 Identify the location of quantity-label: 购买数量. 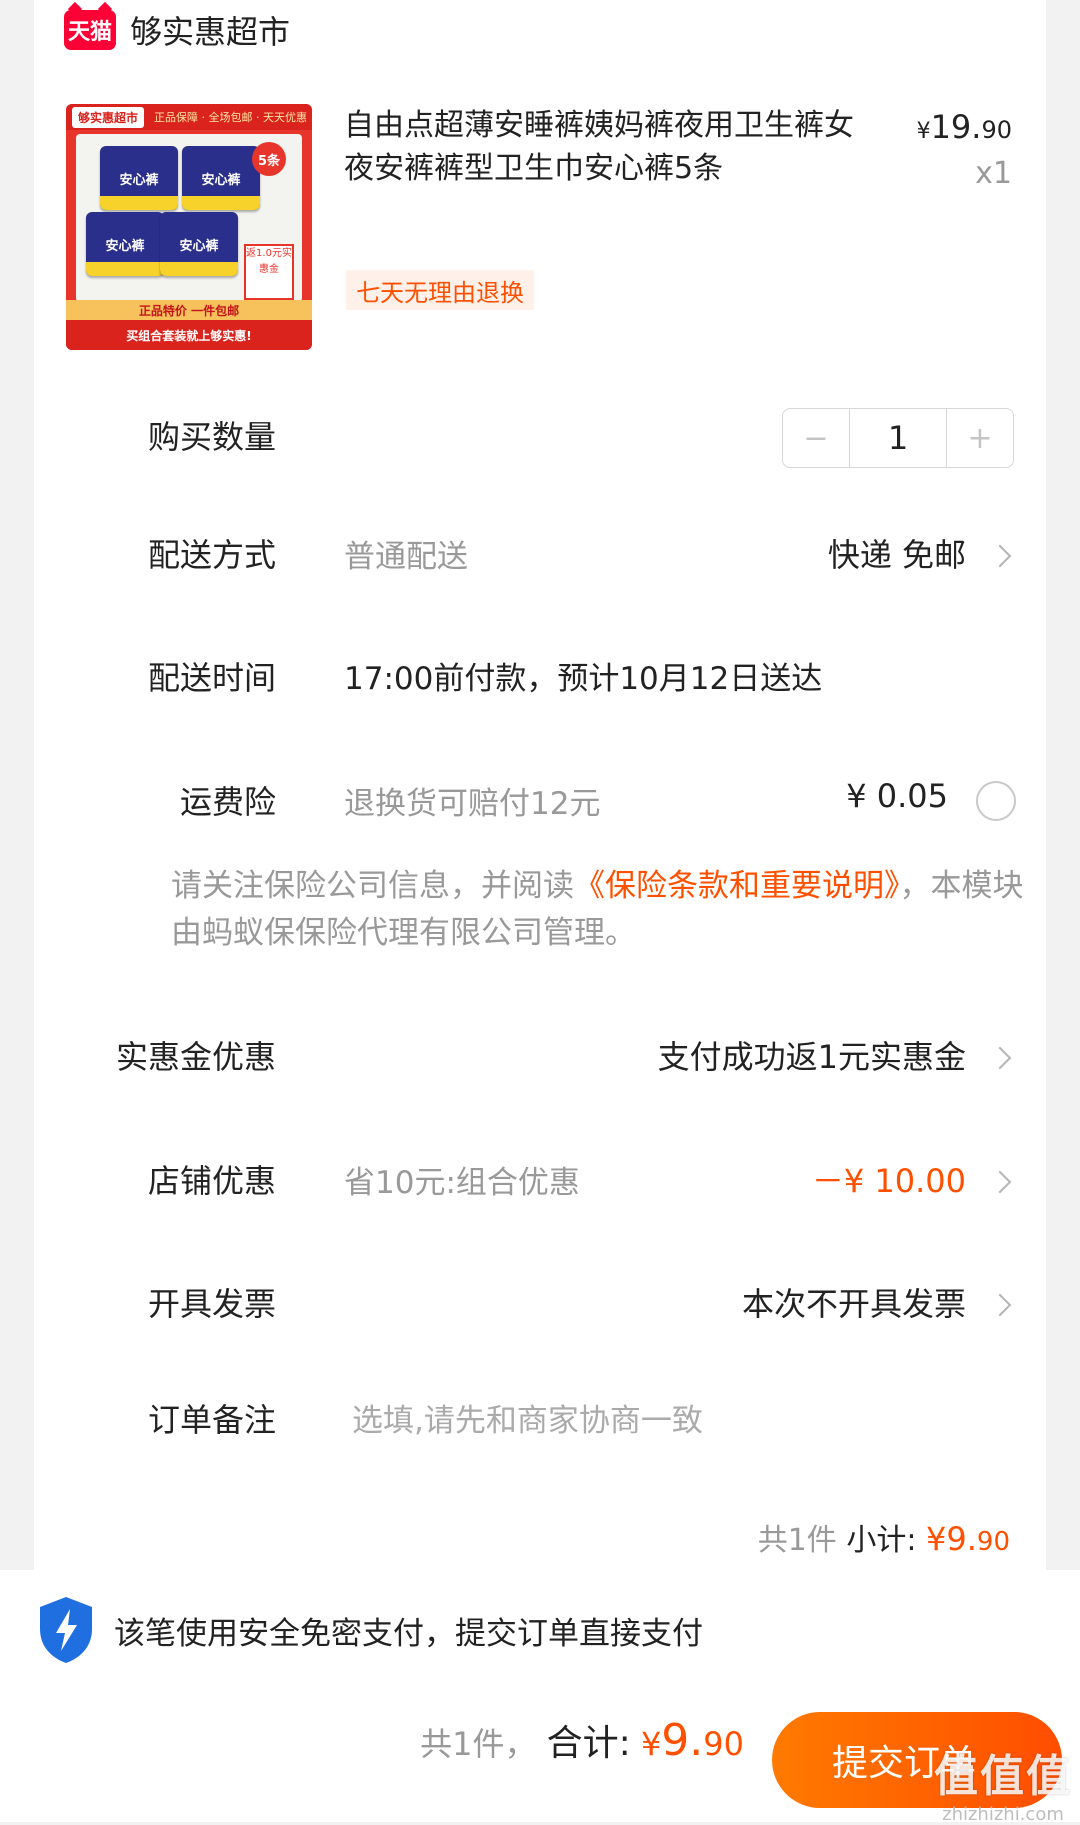
(211, 437).